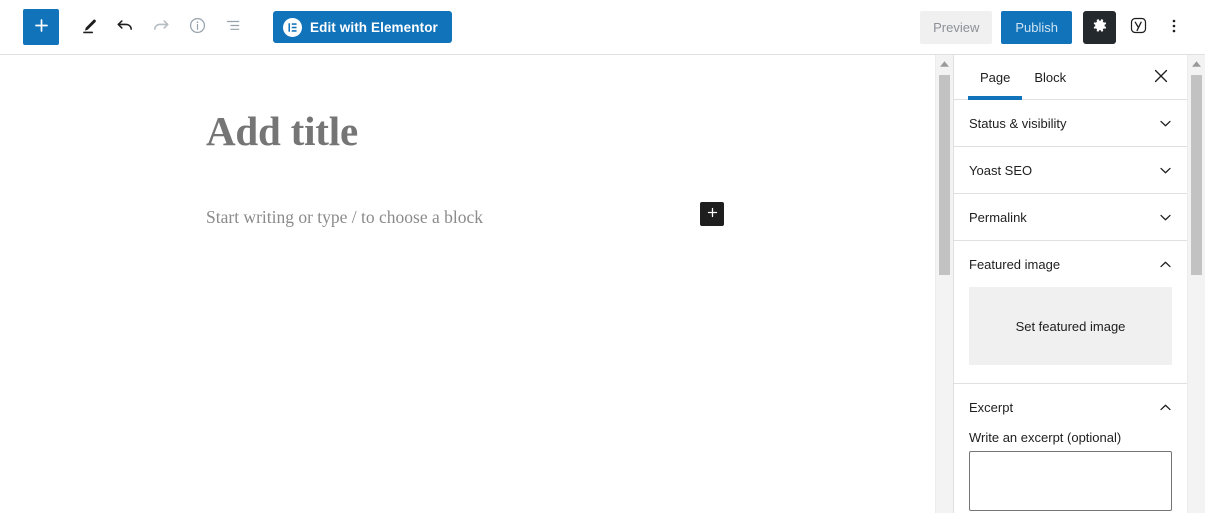 The image size is (1205, 513). I want to click on panel-status-visibility: Status & visibility, so click(1070, 123).